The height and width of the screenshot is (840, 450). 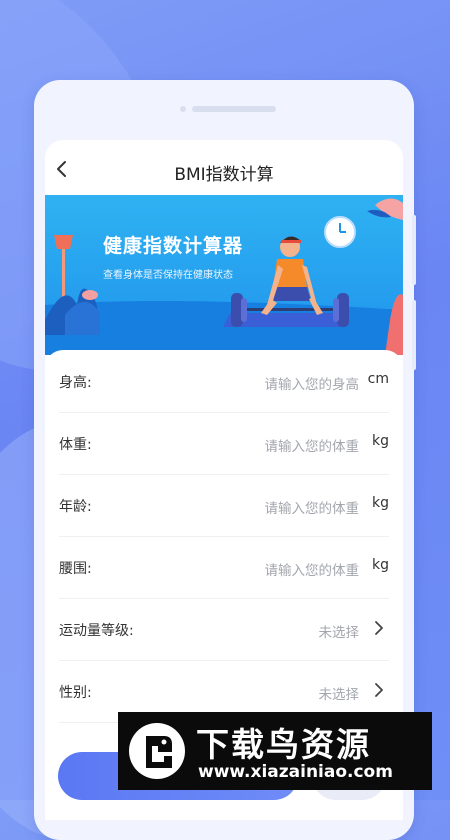 I want to click on age-label: 年龄:, so click(x=75, y=507).